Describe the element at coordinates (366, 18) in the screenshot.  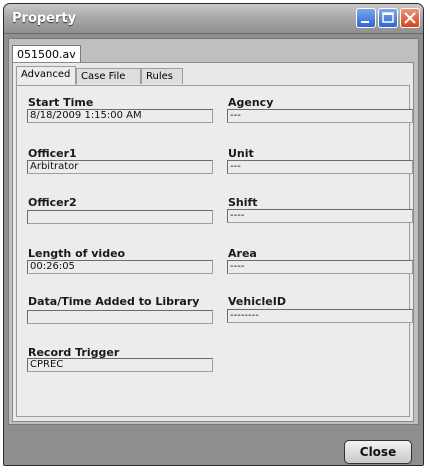
I see `minimize-button` at that location.